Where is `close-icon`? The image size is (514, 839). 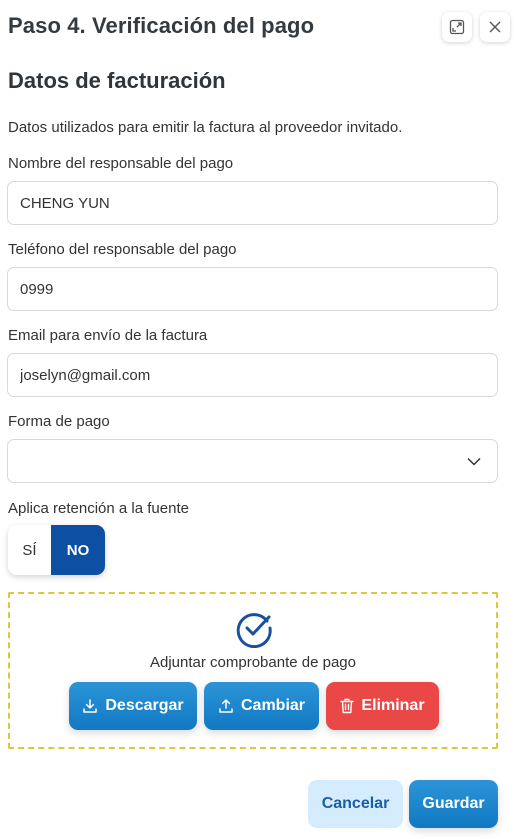 close-icon is located at coordinates (495, 27).